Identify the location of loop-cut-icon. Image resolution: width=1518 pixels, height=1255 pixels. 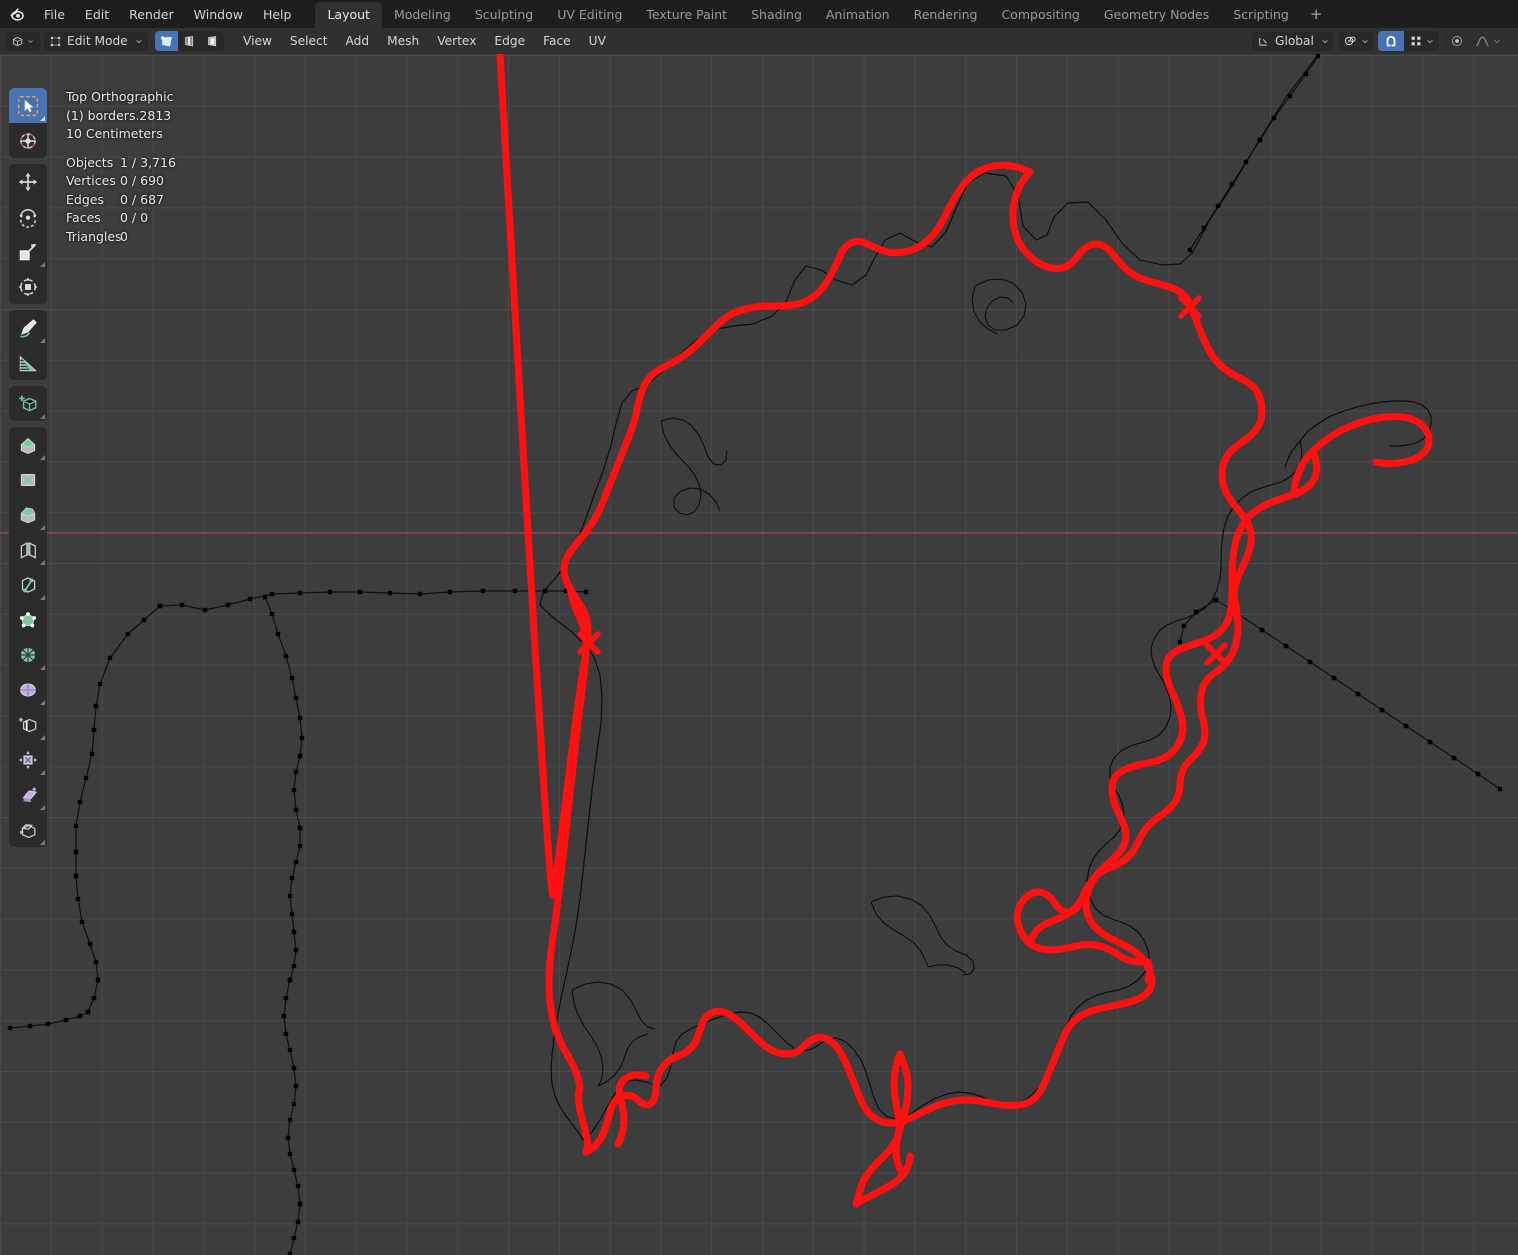
(28, 550).